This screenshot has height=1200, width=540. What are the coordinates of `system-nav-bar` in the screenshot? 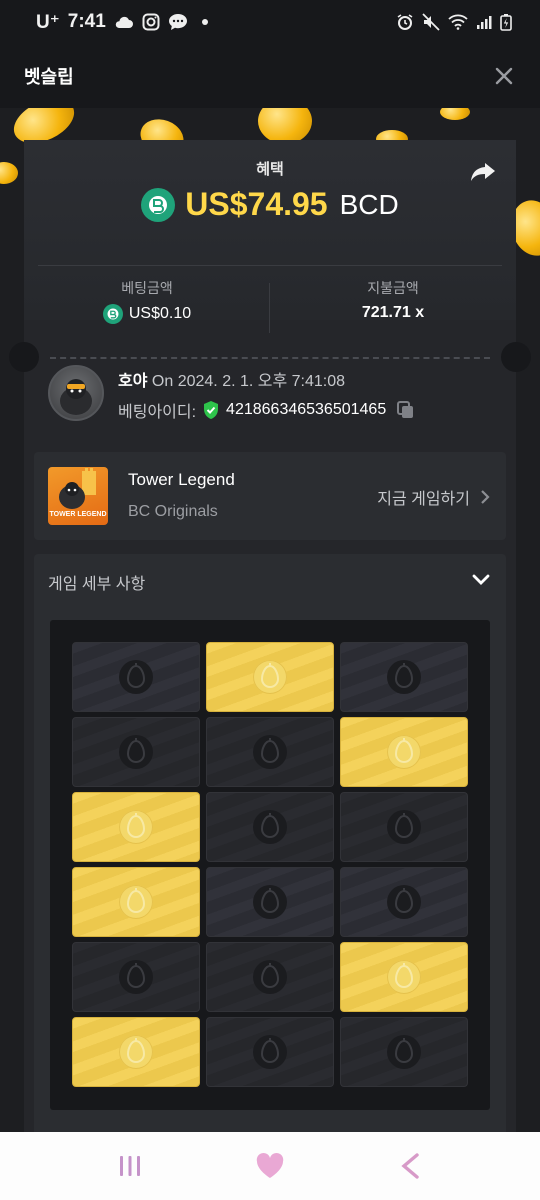 It's located at (270, 1166).